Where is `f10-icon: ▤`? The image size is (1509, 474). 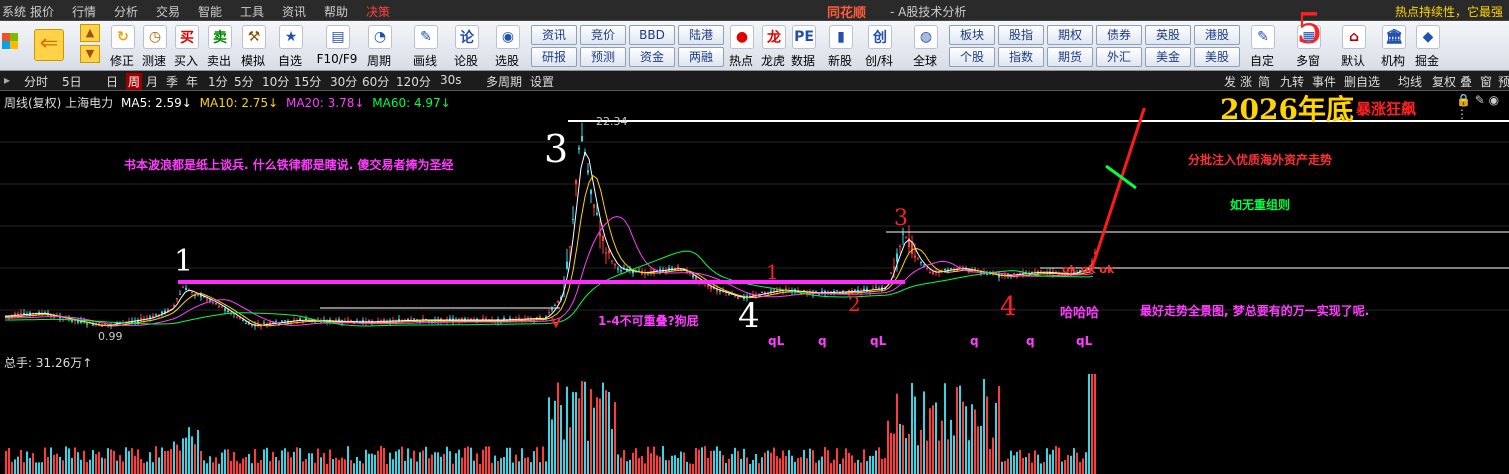 f10-icon: ▤ is located at coordinates (338, 37).